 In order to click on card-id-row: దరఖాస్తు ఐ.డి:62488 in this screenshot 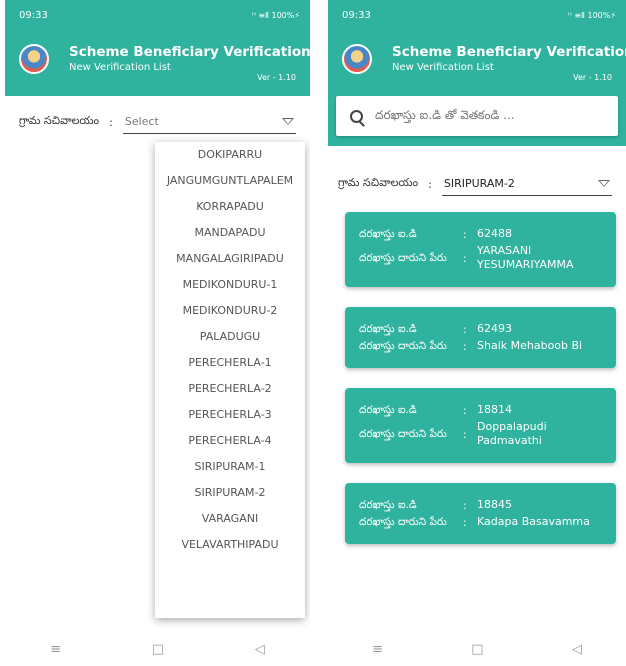, I will do `click(480, 234)`.